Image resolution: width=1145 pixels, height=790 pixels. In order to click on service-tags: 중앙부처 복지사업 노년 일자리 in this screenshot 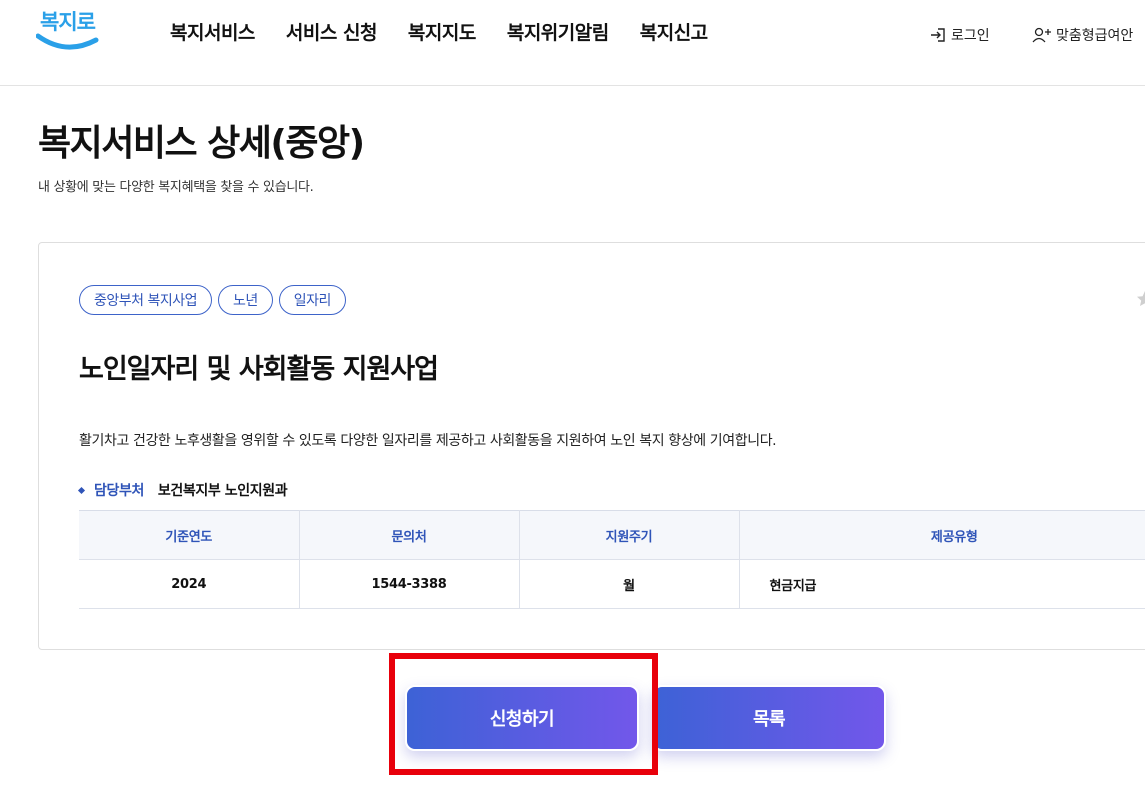, I will do `click(212, 300)`.